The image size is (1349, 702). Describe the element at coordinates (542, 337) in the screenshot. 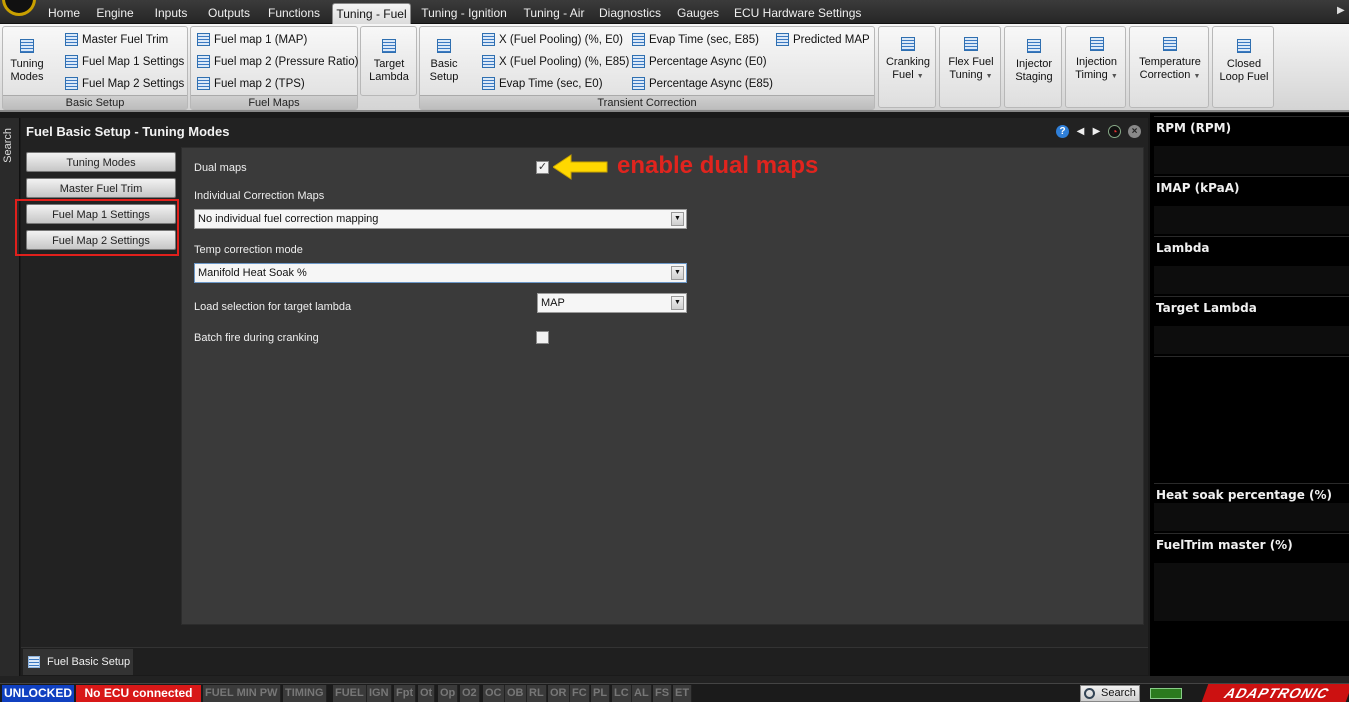

I see `batch-fire-checkbox` at that location.